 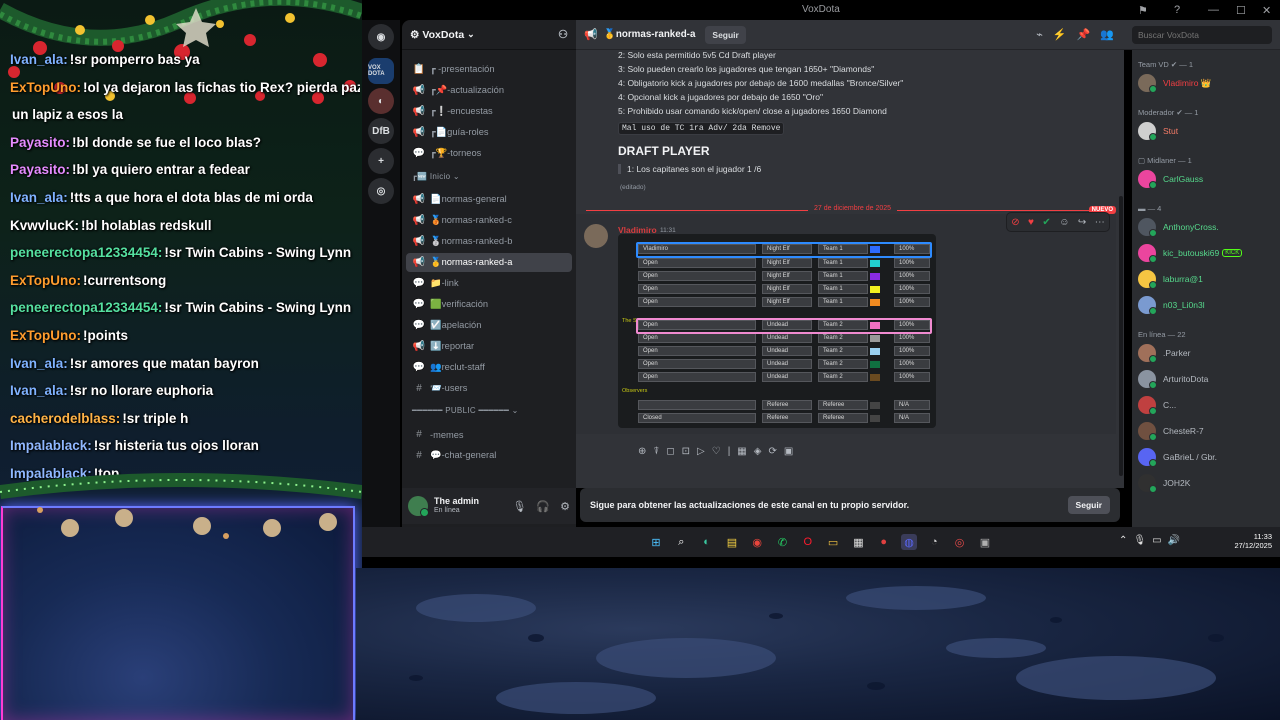 What do you see at coordinates (489, 90) in the screenshot?
I see `channel-item: 📢 ┏📌-actualización` at bounding box center [489, 90].